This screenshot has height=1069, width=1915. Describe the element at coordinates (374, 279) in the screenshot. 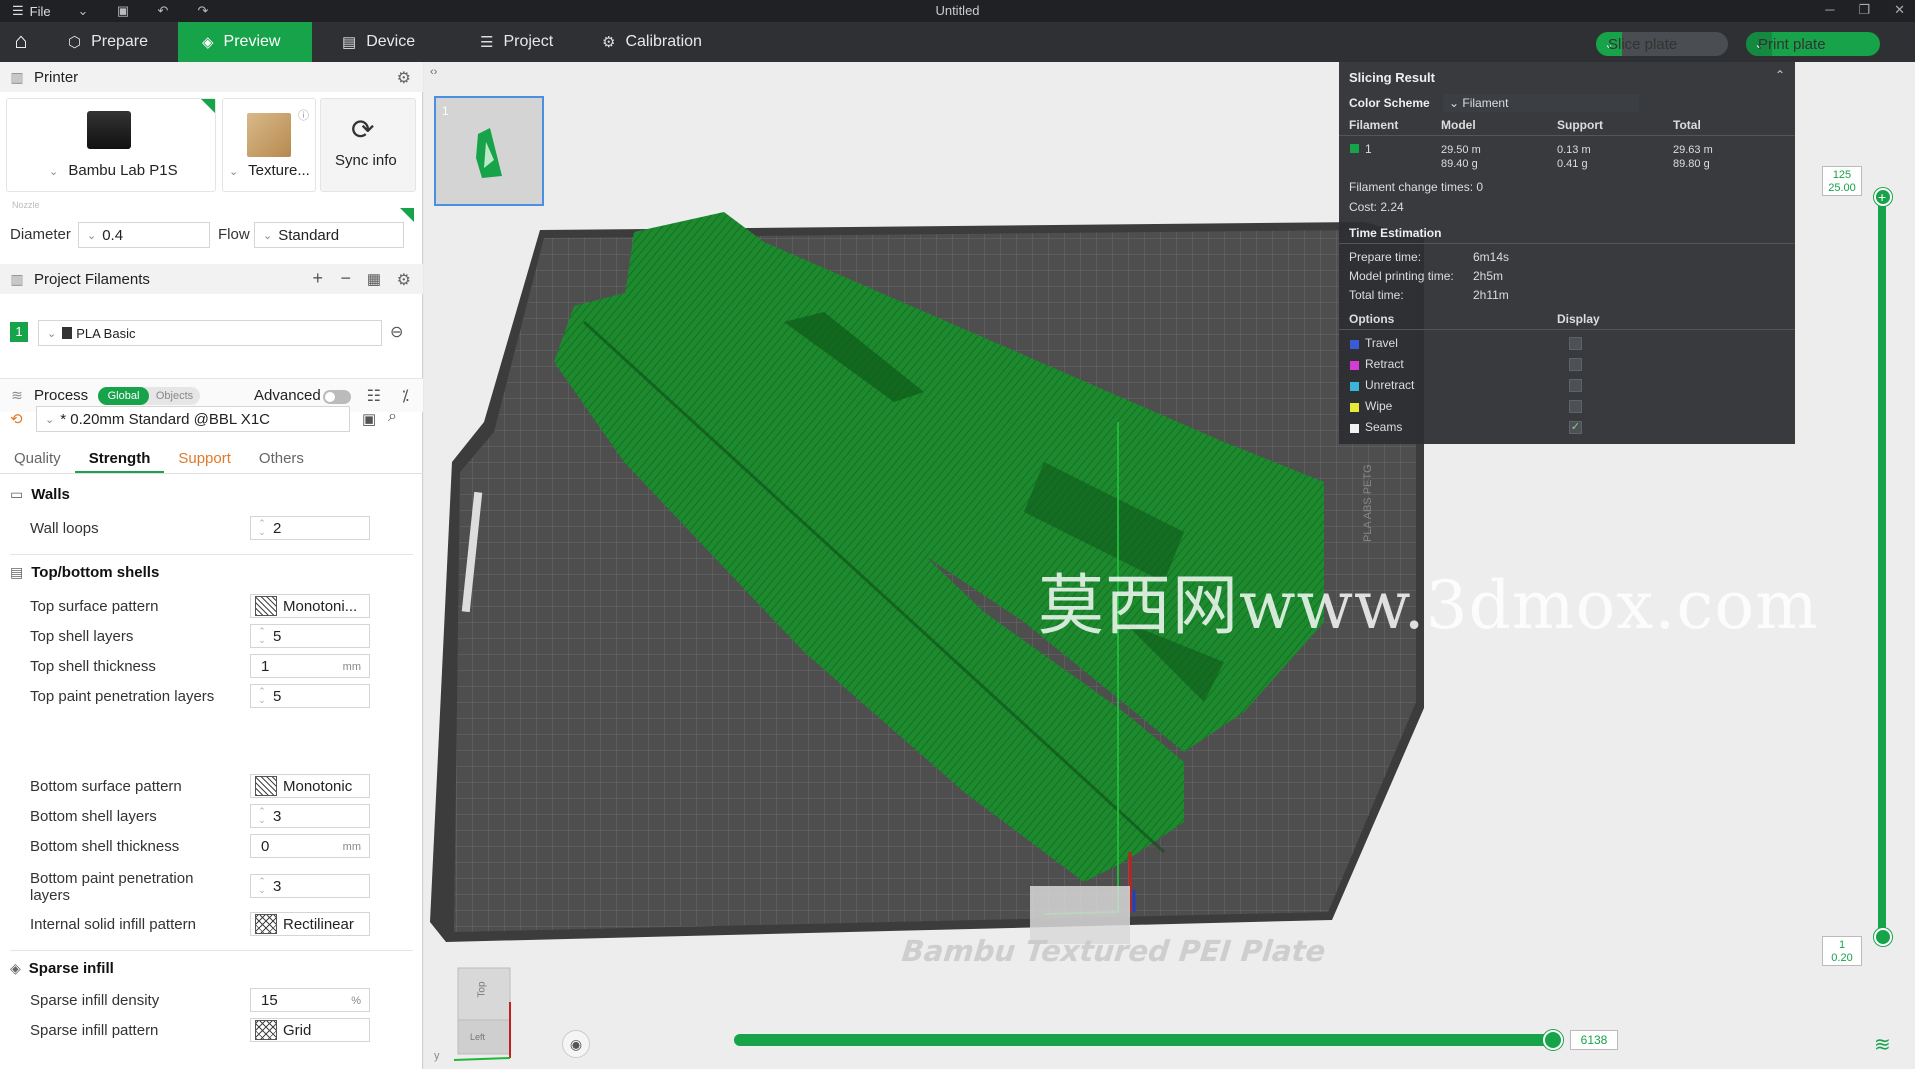

I see `filament-sync-icon: ▦` at that location.